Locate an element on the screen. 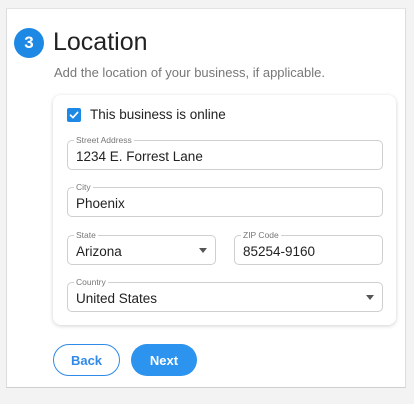 This screenshot has height=404, width=414. checkmark-icon is located at coordinates (74, 114).